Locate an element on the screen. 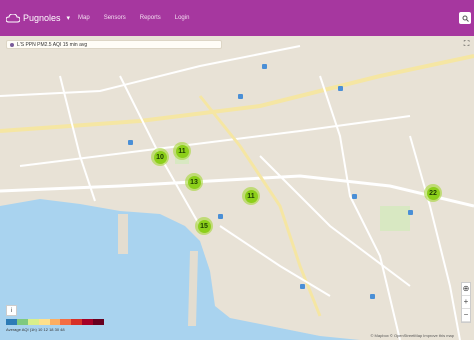 The width and height of the screenshot is (474, 340). search-button is located at coordinates (465, 18).